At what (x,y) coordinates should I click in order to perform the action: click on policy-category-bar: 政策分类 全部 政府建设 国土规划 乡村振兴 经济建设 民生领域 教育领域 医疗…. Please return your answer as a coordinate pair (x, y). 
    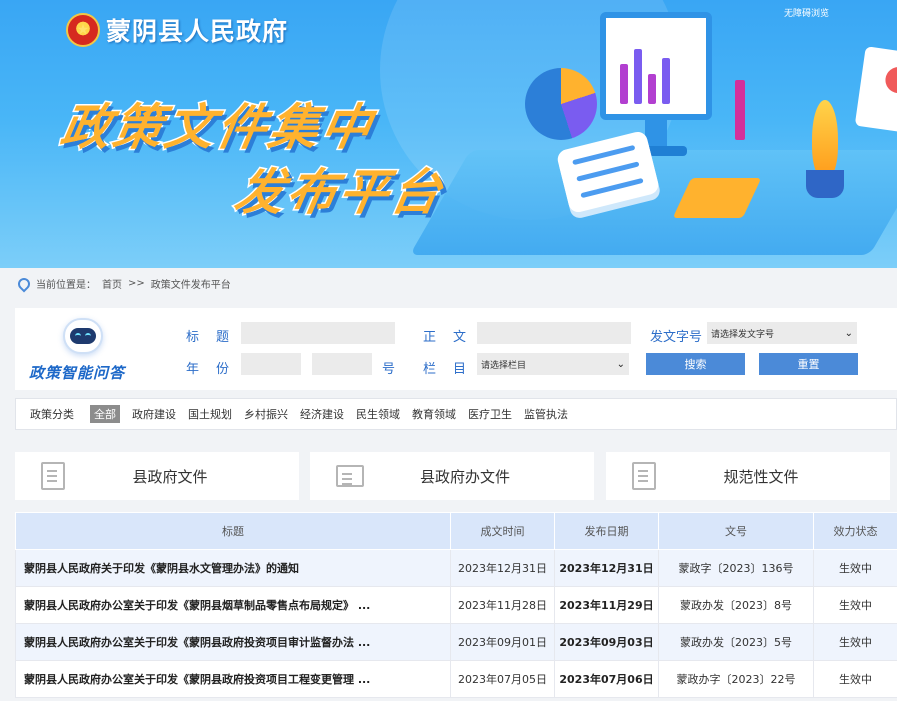
    Looking at the image, I should click on (456, 414).